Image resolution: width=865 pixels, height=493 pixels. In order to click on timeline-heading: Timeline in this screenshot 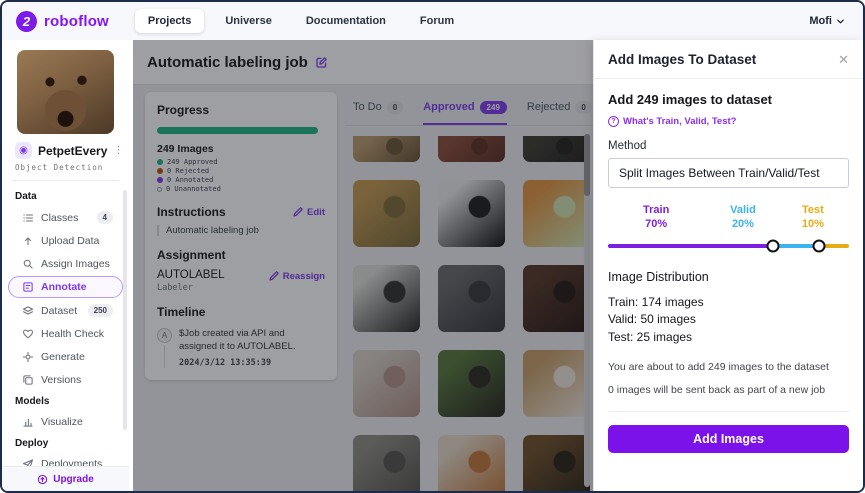, I will do `click(181, 312)`.